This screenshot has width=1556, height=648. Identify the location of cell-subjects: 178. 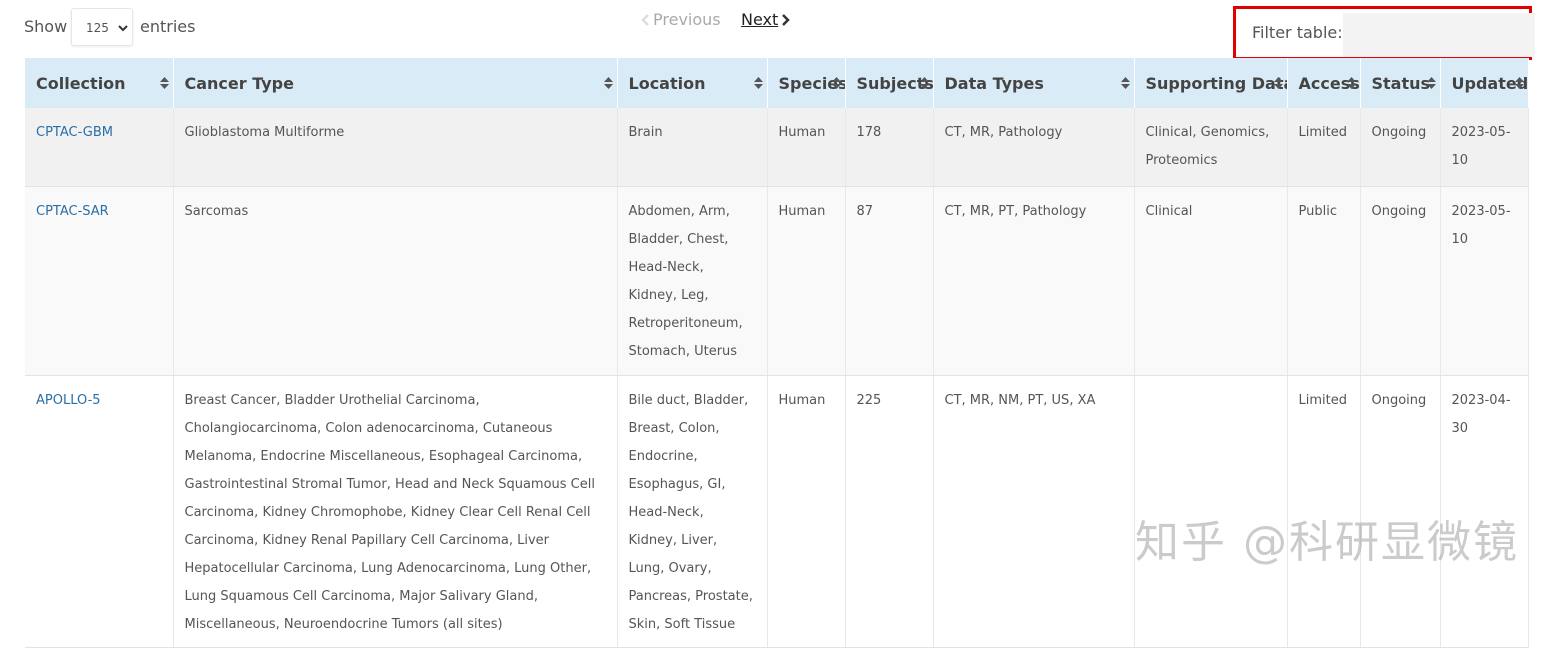
(889, 147).